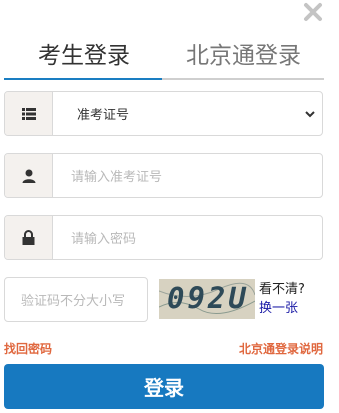 This screenshot has width=339, height=413. I want to click on tab-divider, so click(243, 79).